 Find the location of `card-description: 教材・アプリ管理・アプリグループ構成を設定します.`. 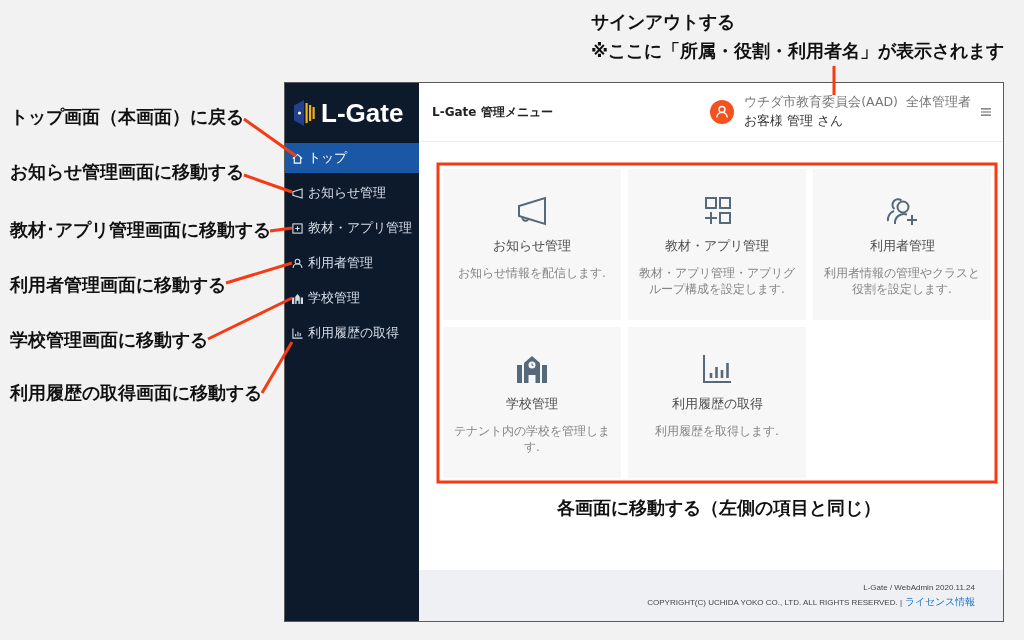

card-description: 教材・アプリ管理・アプリグループ構成を設定します. is located at coordinates (717, 281).